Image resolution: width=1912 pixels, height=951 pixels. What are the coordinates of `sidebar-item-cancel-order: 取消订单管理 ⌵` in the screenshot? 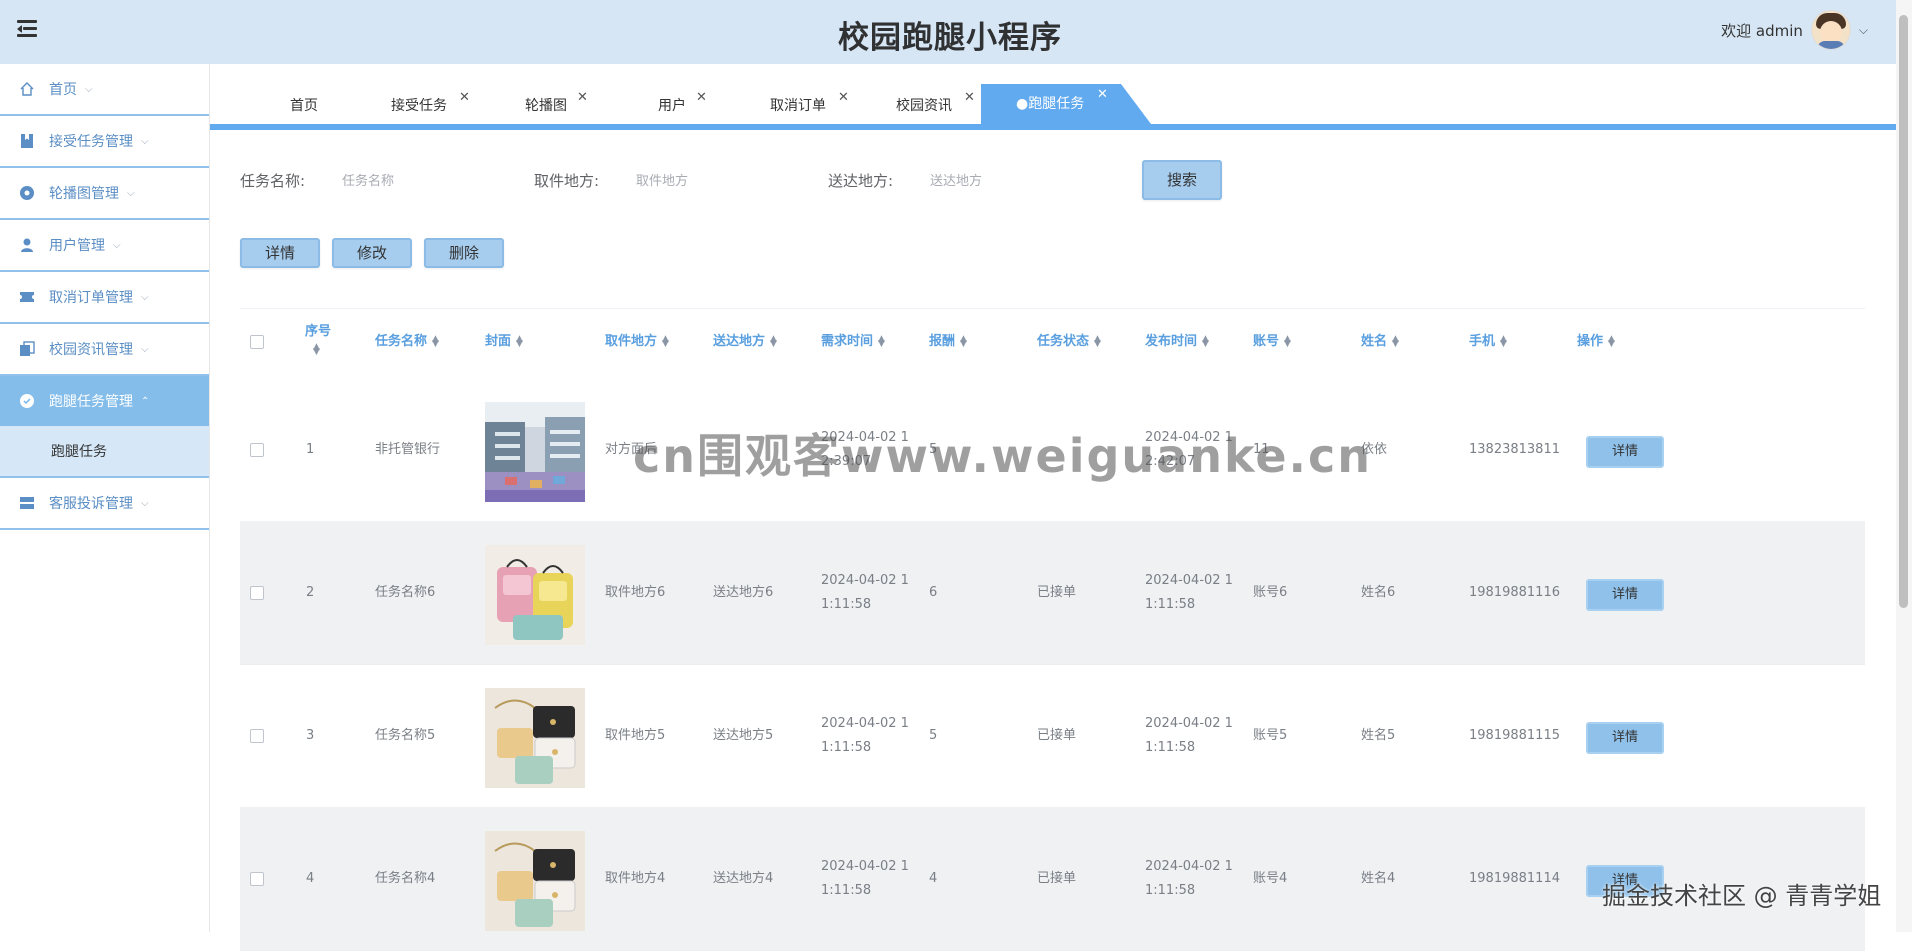 It's located at (104, 298).